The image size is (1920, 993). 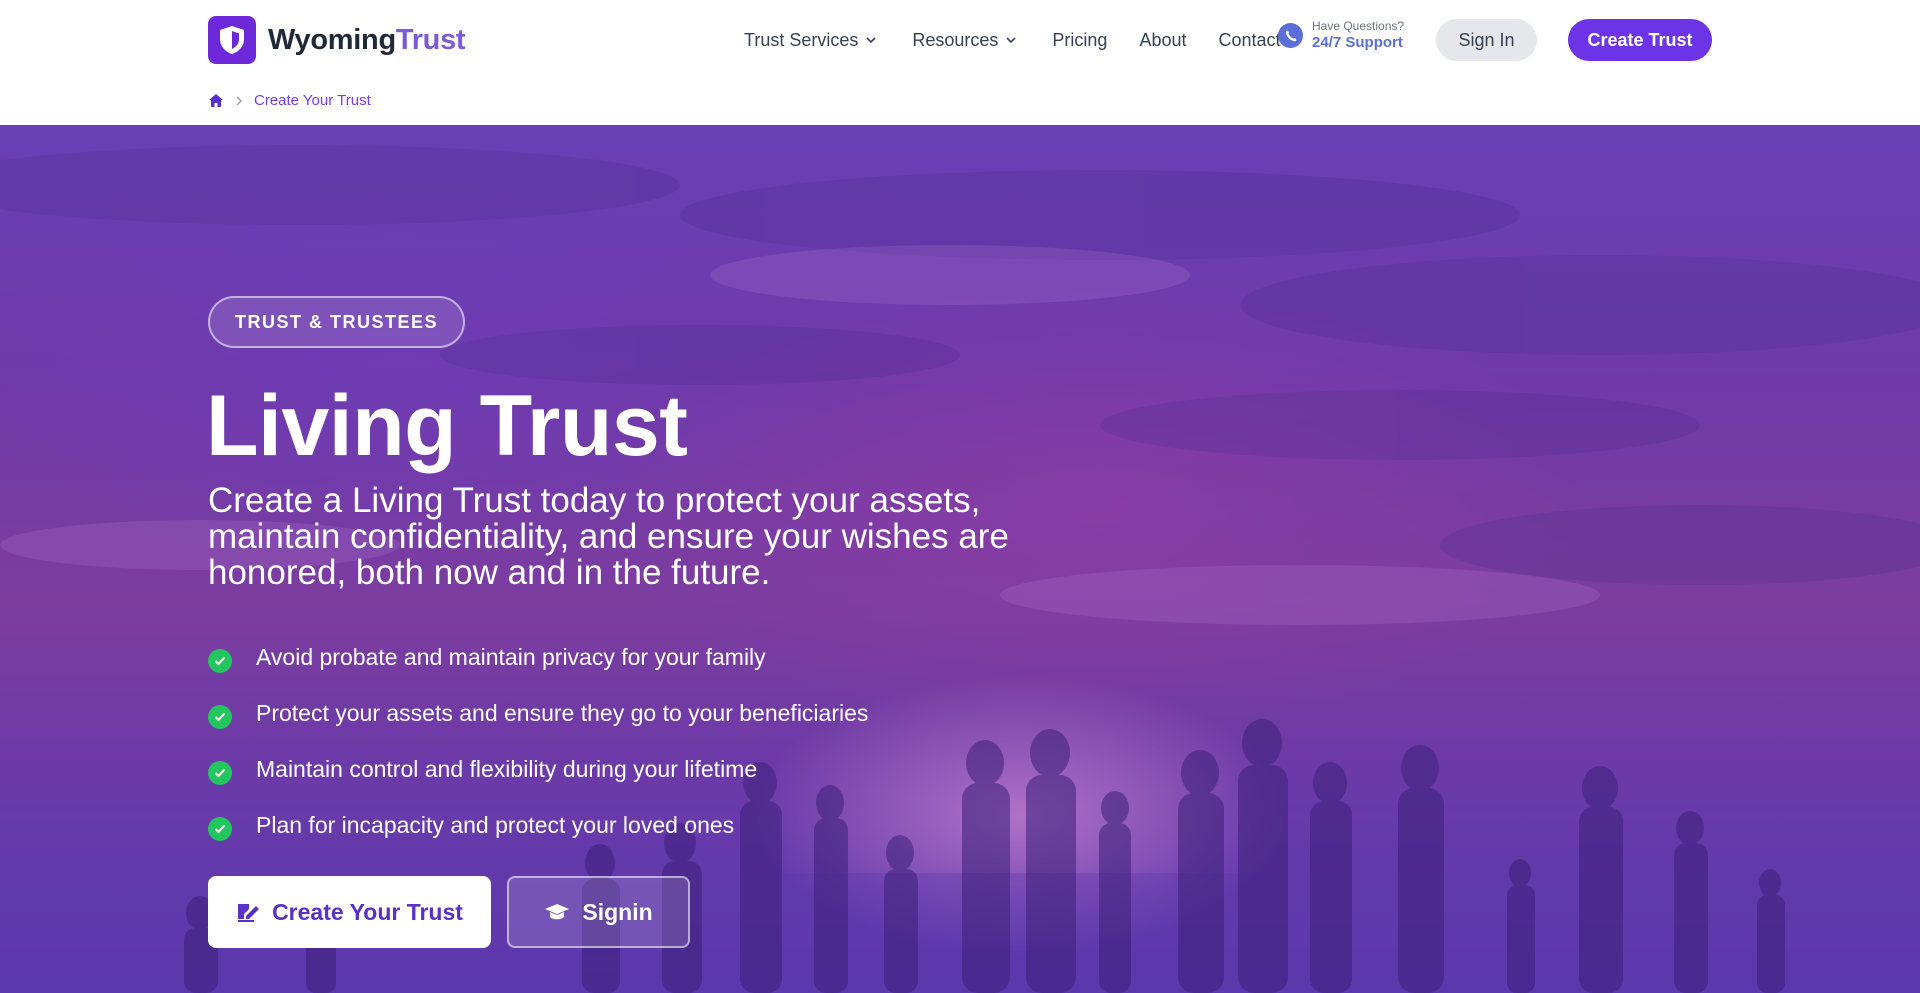 What do you see at coordinates (617, 911) in the screenshot?
I see `signin-label: Signin` at bounding box center [617, 911].